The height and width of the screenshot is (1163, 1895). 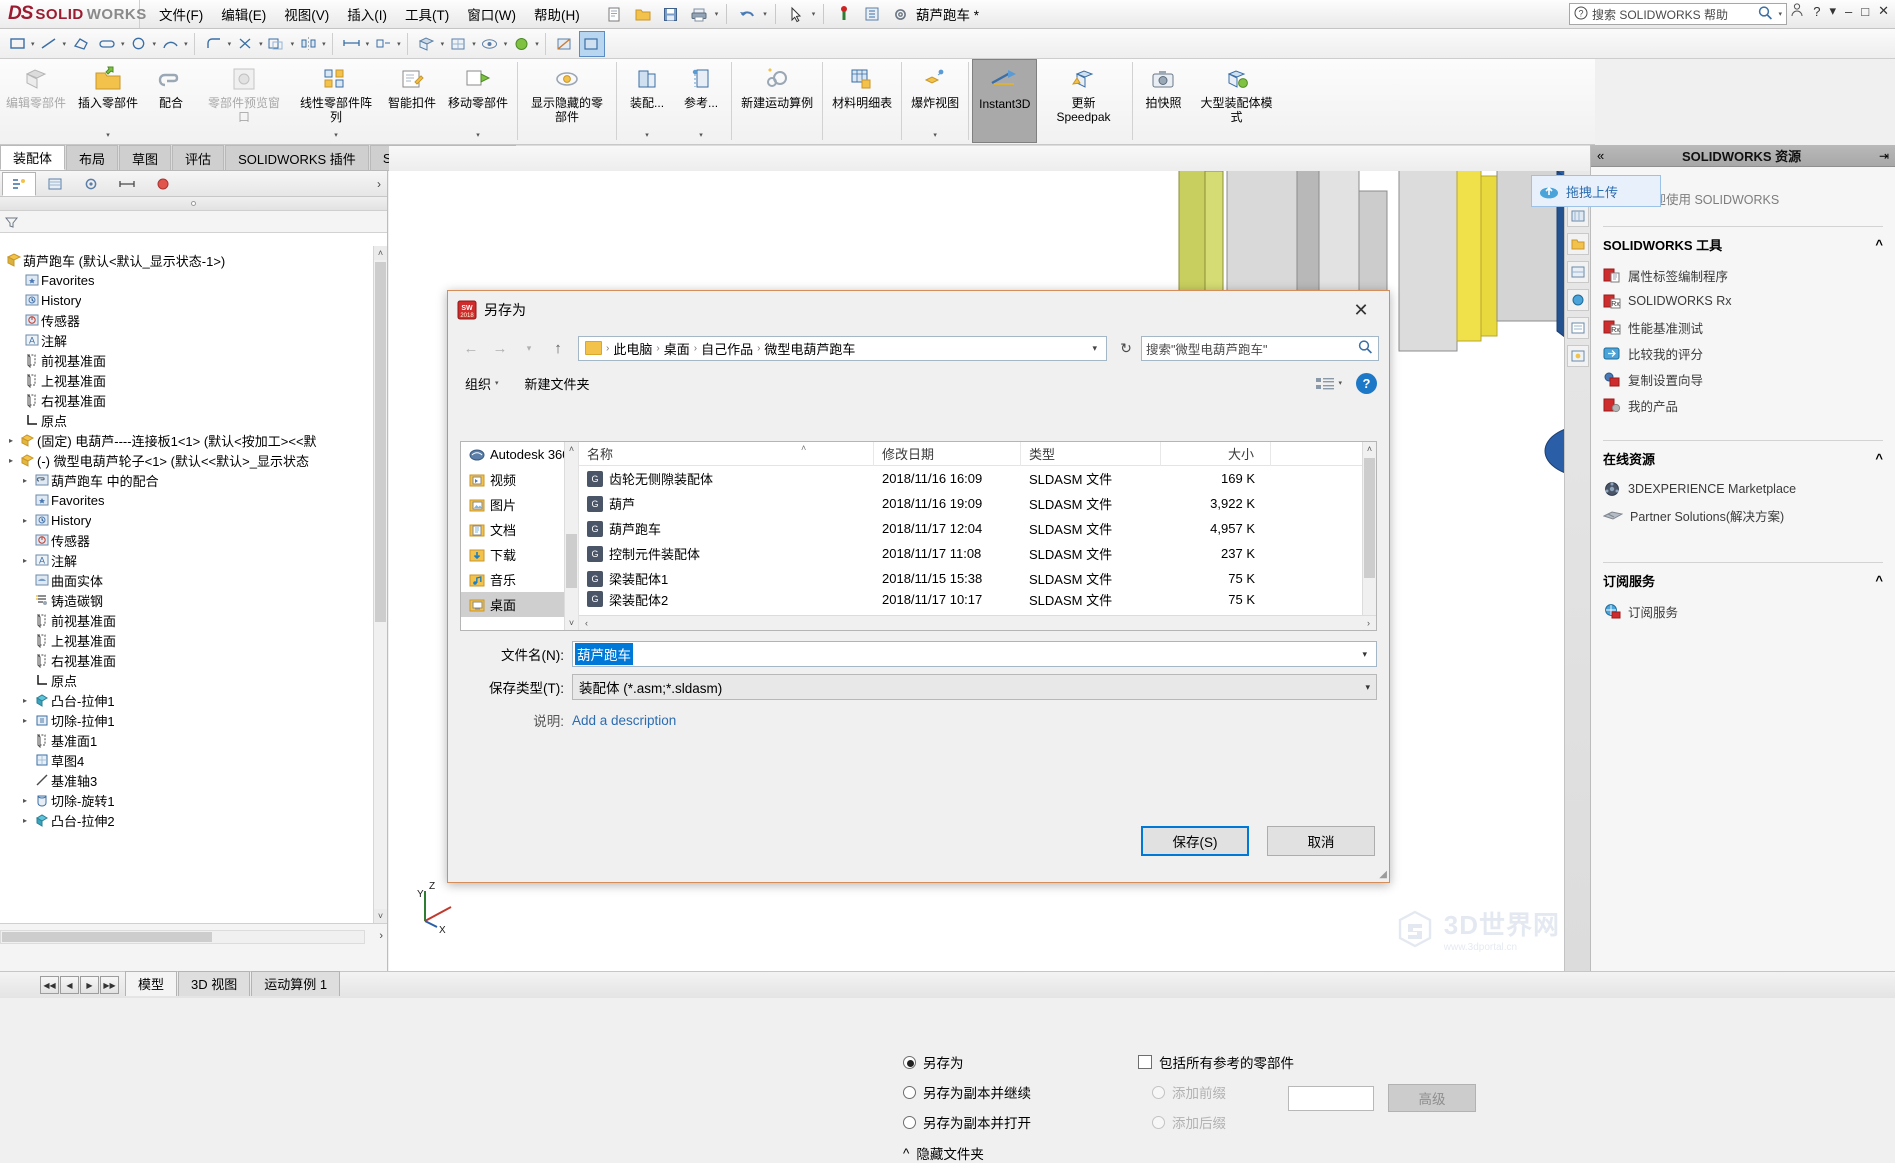 What do you see at coordinates (727, 348) in the screenshot?
I see `breadcrumb-item-my-works: 自己作品` at bounding box center [727, 348].